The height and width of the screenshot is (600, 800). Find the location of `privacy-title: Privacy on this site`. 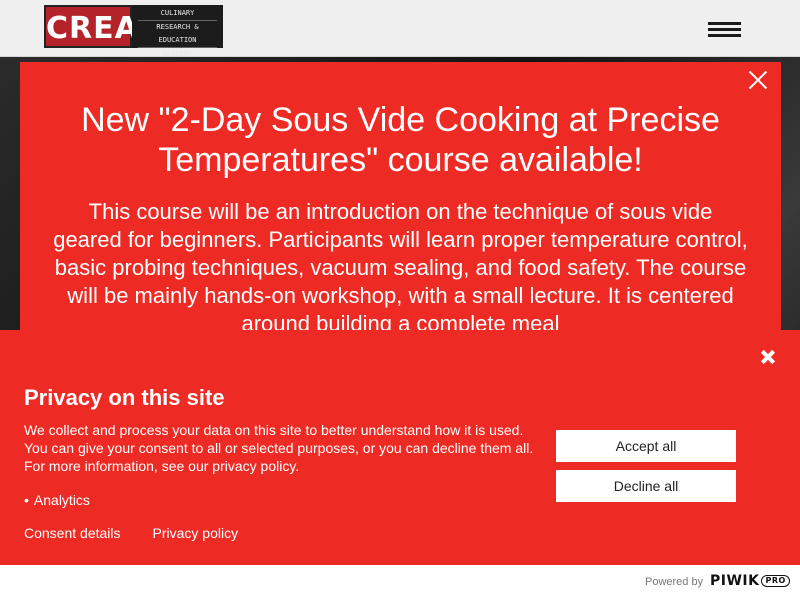

privacy-title: Privacy on this site is located at coordinates (124, 397).